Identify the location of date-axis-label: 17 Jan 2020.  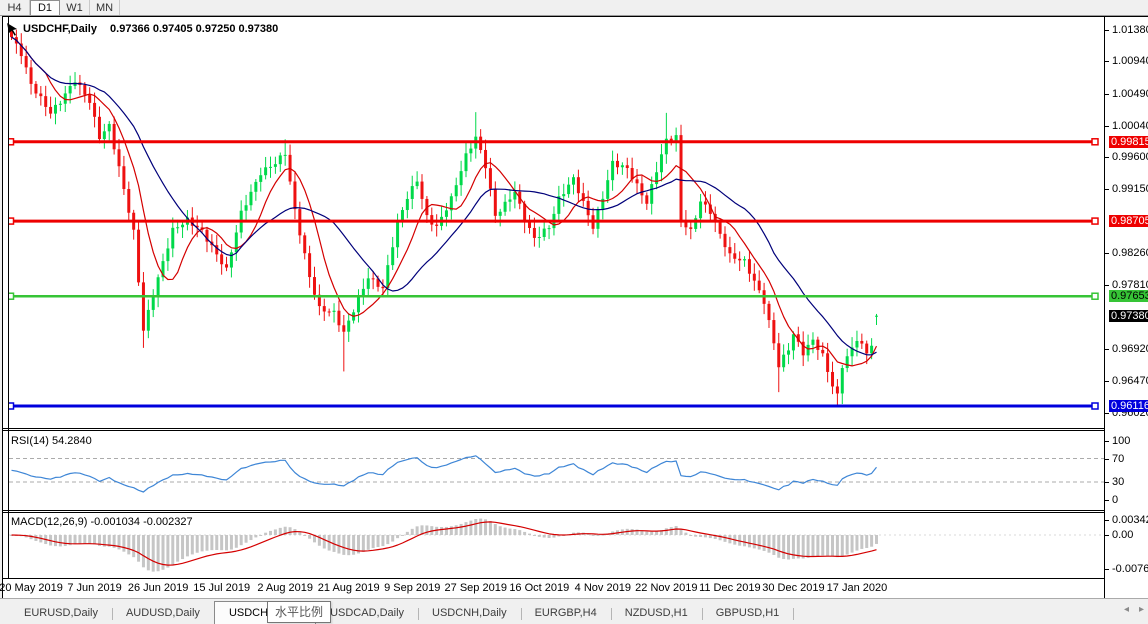
(857, 588).